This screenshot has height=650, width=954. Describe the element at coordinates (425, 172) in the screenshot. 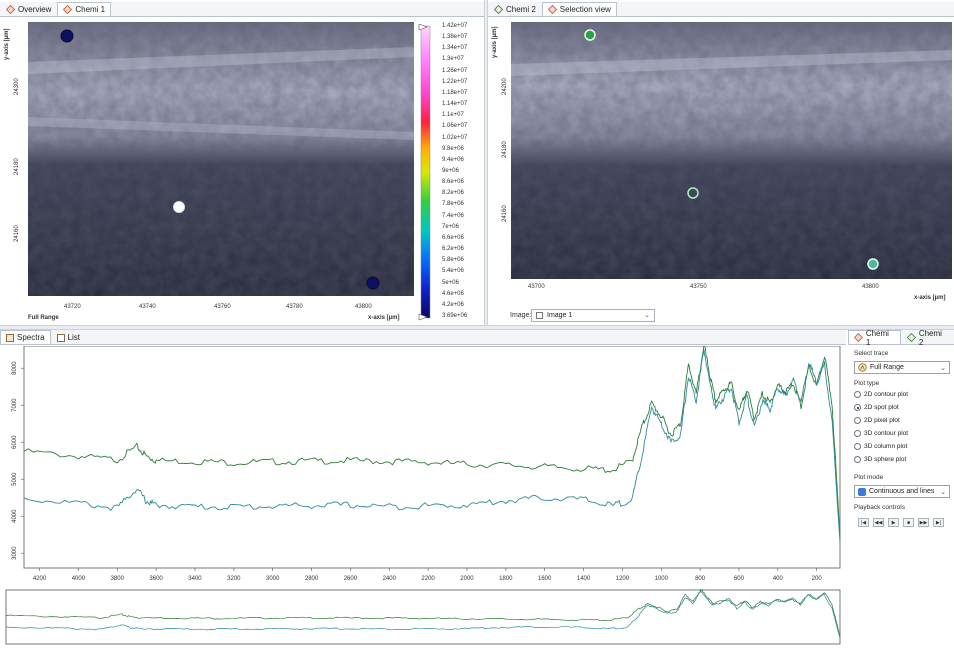

I see `colorbar-gradient` at that location.